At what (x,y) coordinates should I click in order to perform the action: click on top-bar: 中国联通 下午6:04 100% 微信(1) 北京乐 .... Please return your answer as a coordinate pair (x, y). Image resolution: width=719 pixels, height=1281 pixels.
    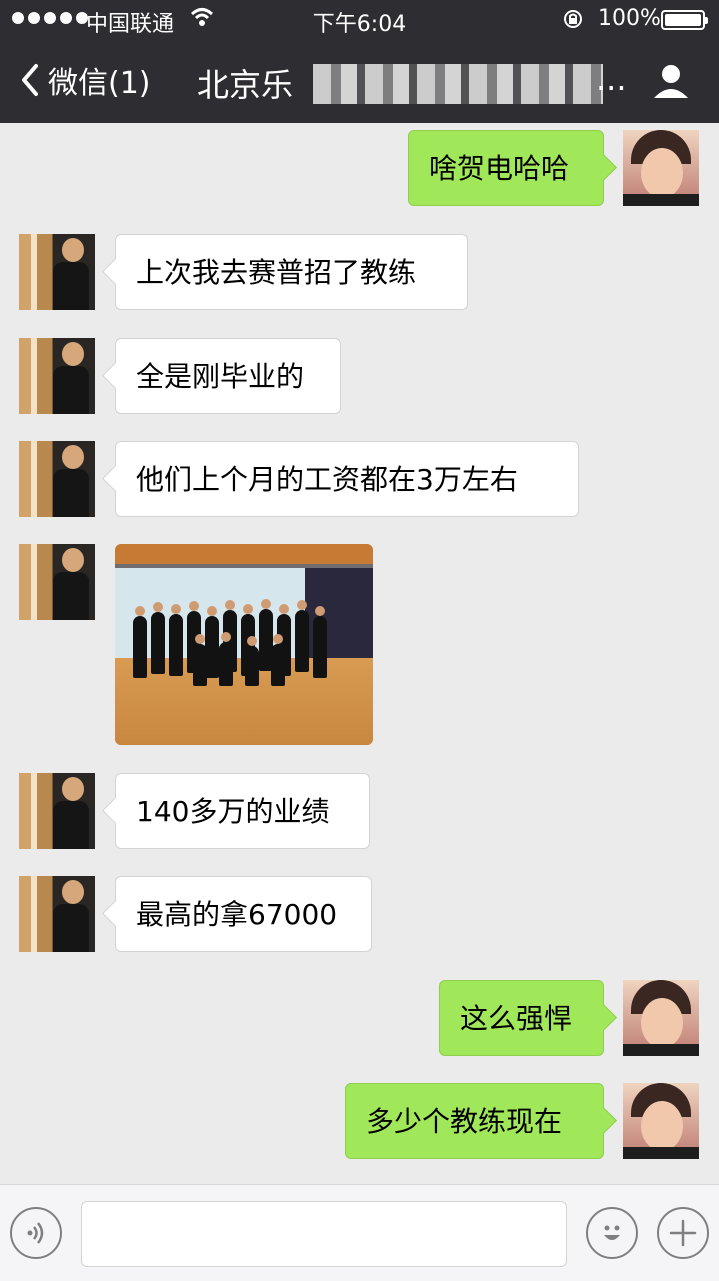
    Looking at the image, I should click on (359, 61).